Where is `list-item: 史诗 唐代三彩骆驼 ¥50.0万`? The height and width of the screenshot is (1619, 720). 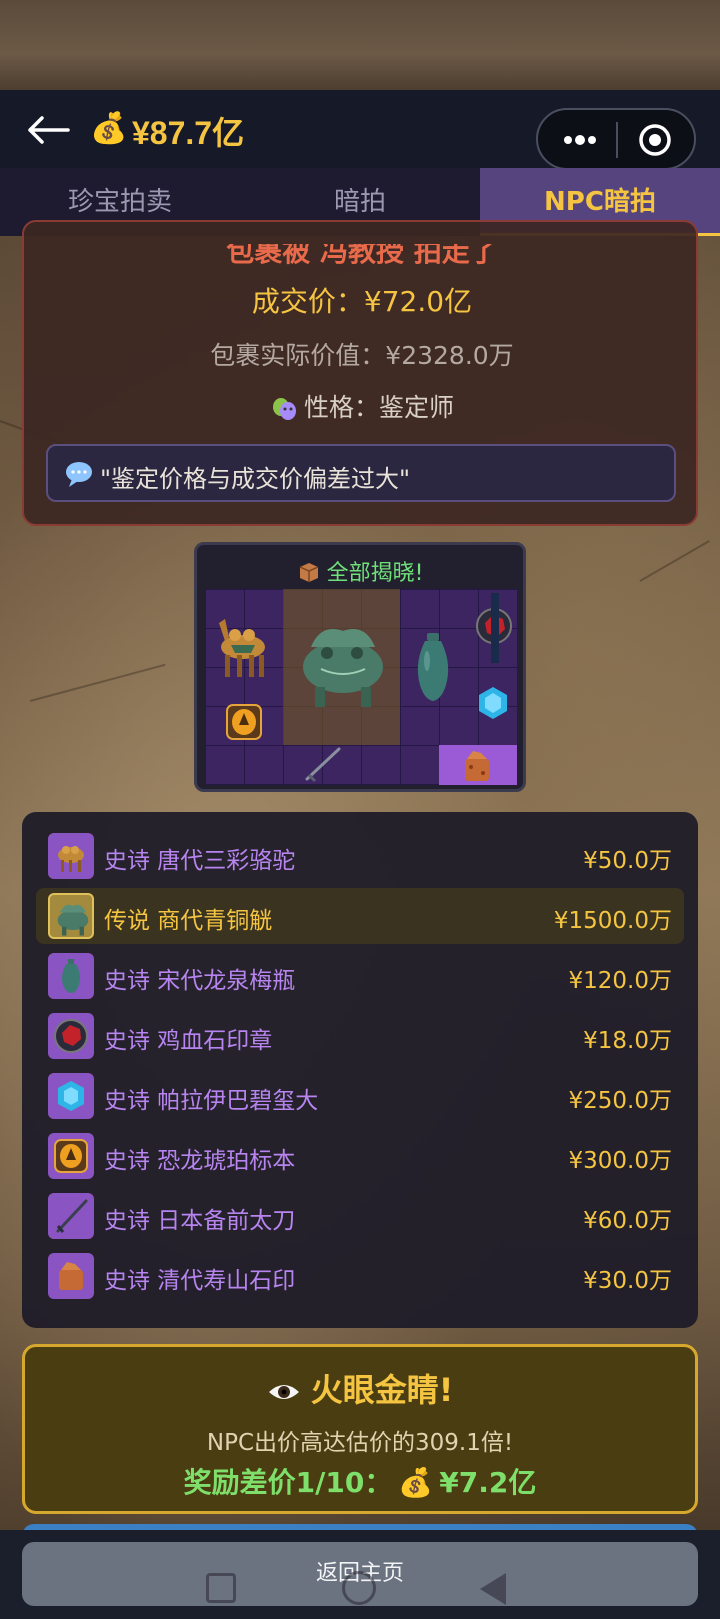 list-item: 史诗 唐代三彩骆驼 ¥50.0万 is located at coordinates (360, 856).